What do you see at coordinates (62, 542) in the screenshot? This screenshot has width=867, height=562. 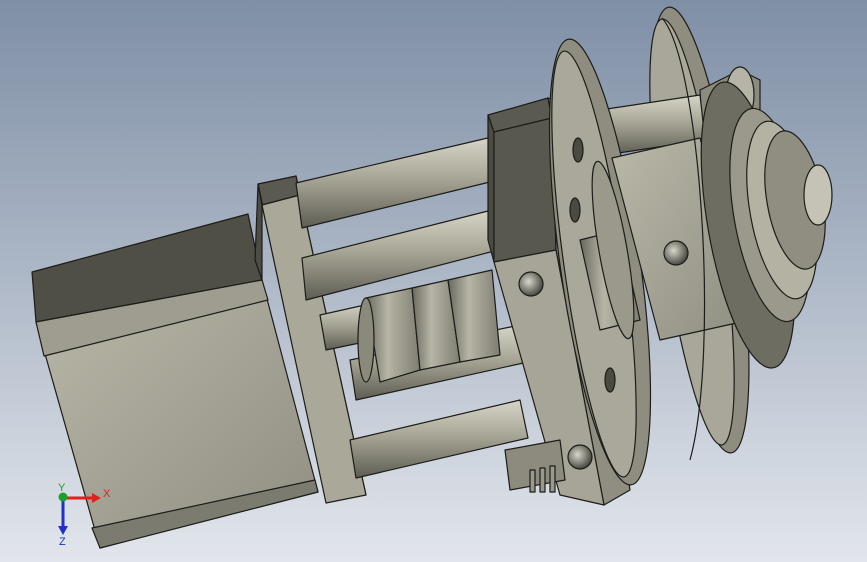 I see `triad-z-label: Z` at bounding box center [62, 542].